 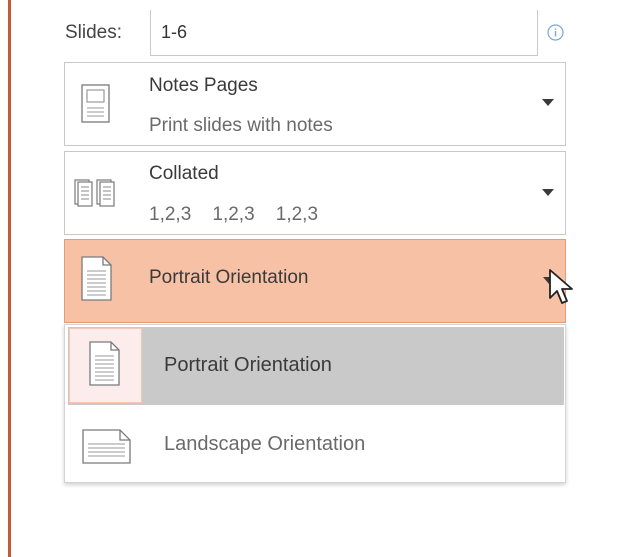 I want to click on slides-label: Slides:, so click(x=94, y=32).